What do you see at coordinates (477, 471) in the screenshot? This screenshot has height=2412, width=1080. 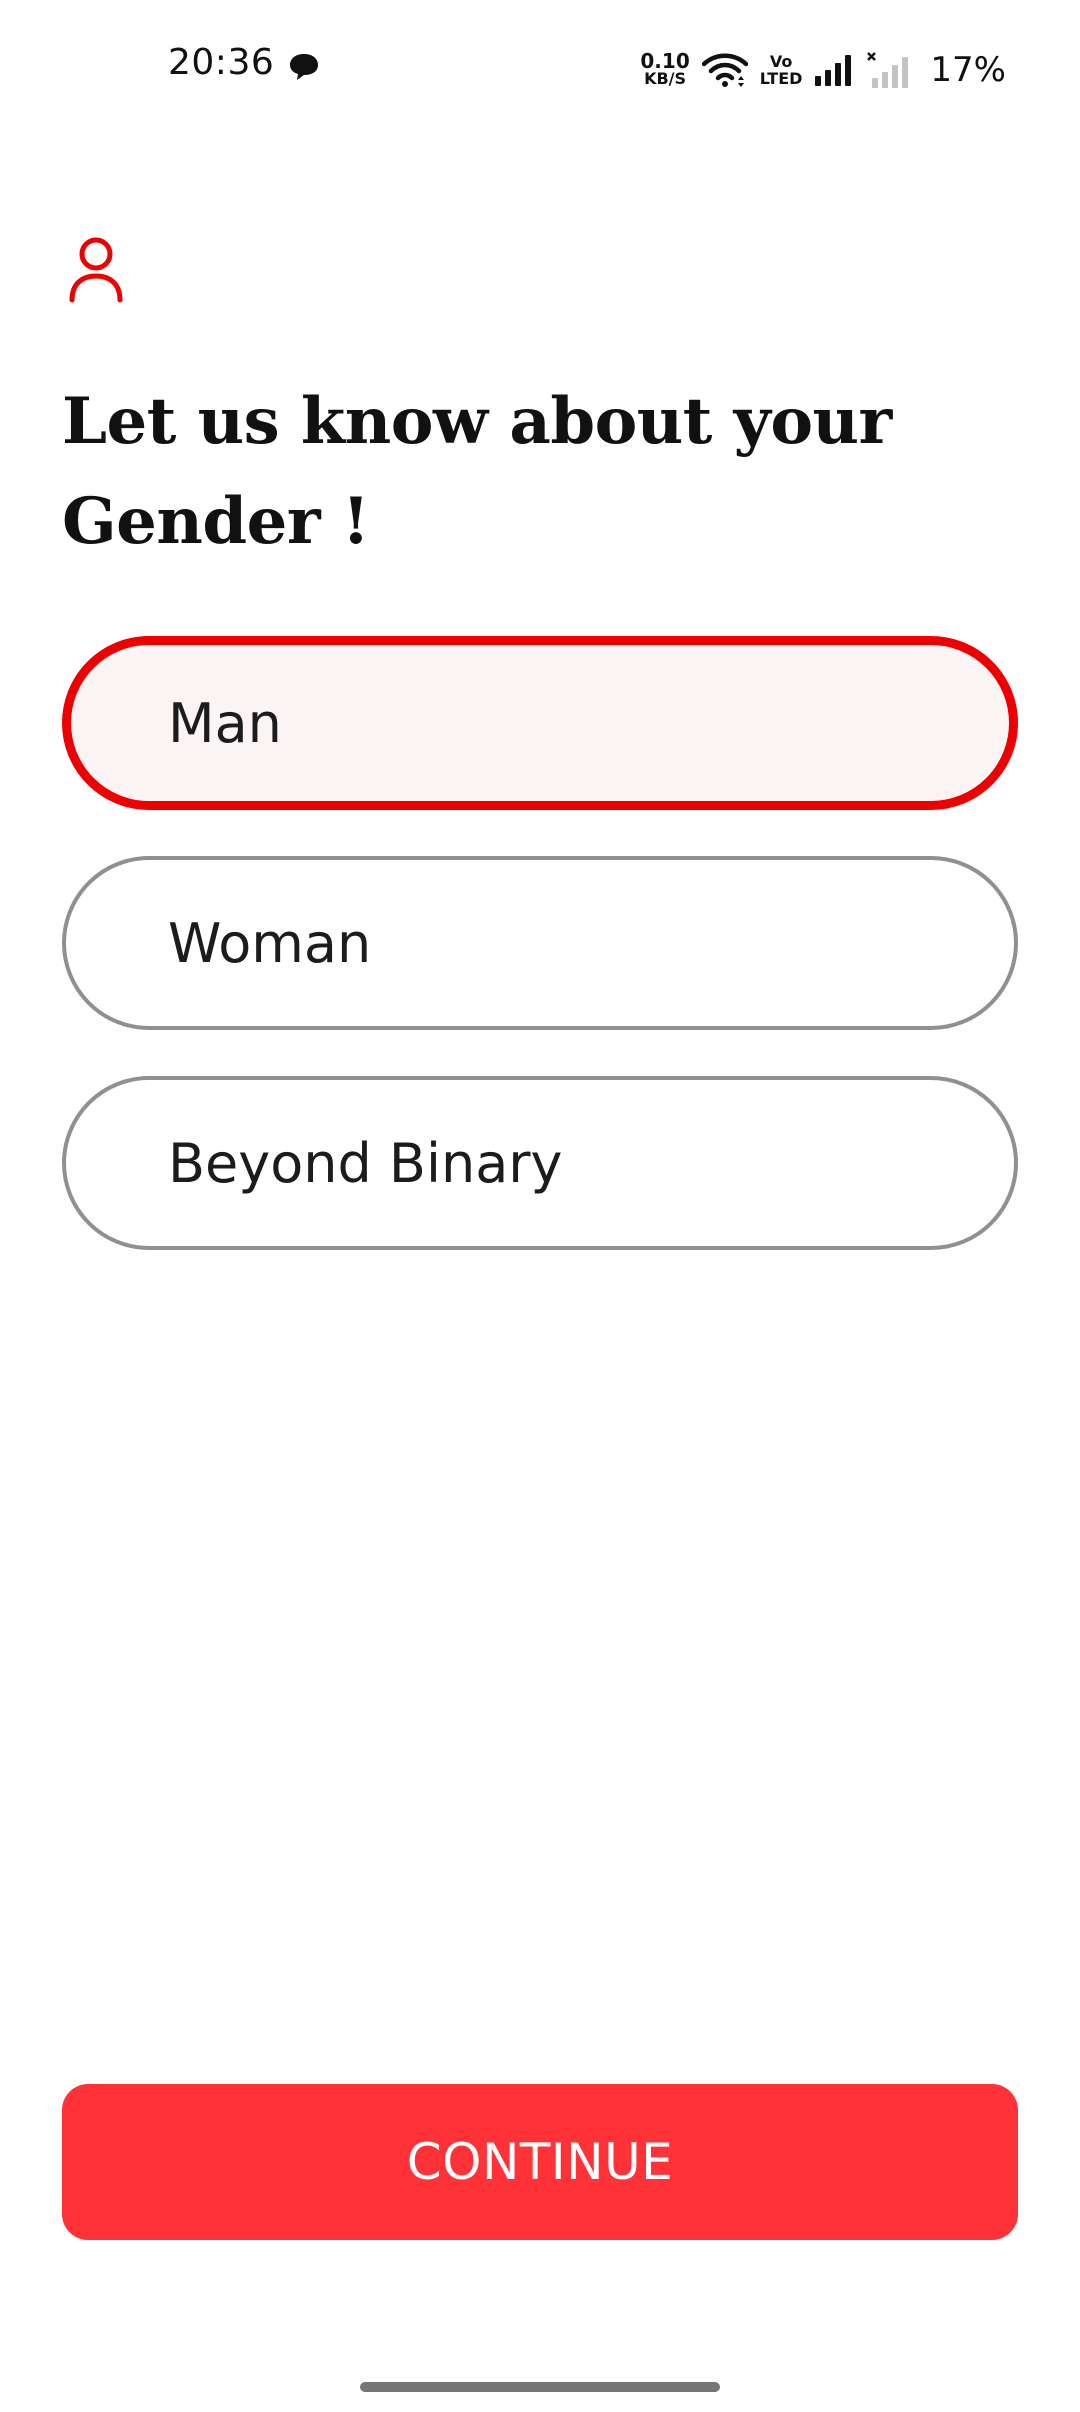 I see `page-title: Let us know about your Gender !` at bounding box center [477, 471].